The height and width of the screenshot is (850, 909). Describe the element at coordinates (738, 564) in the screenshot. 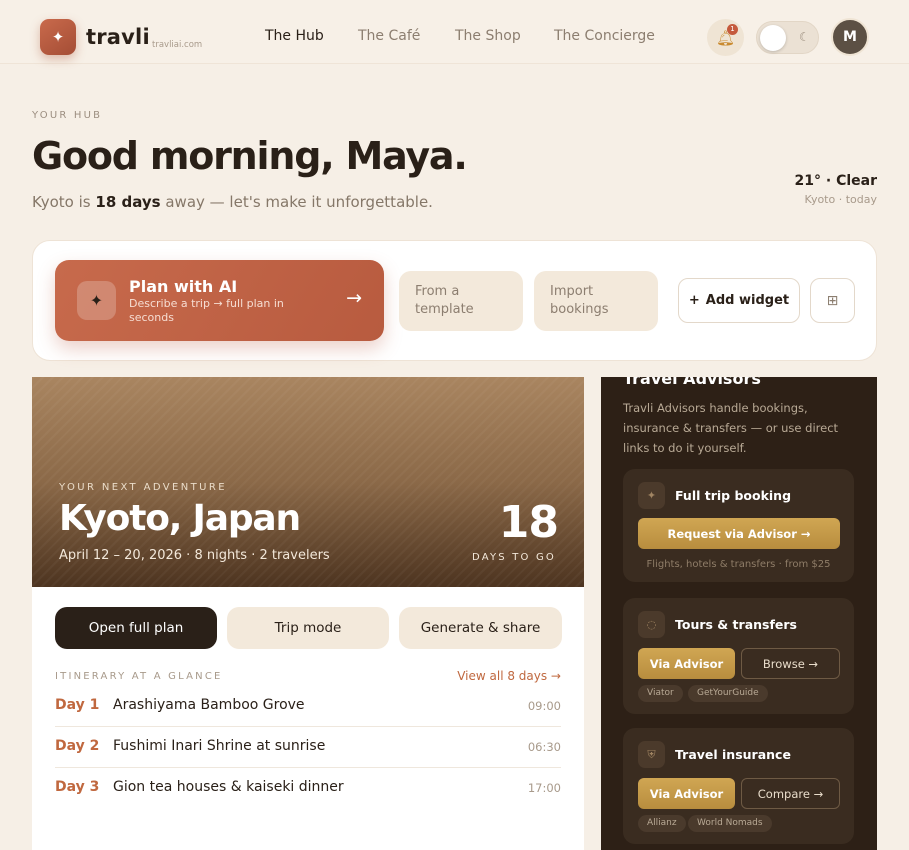

I see `full-trip-booking-note: Flights, hotels & transfers · from $25` at that location.